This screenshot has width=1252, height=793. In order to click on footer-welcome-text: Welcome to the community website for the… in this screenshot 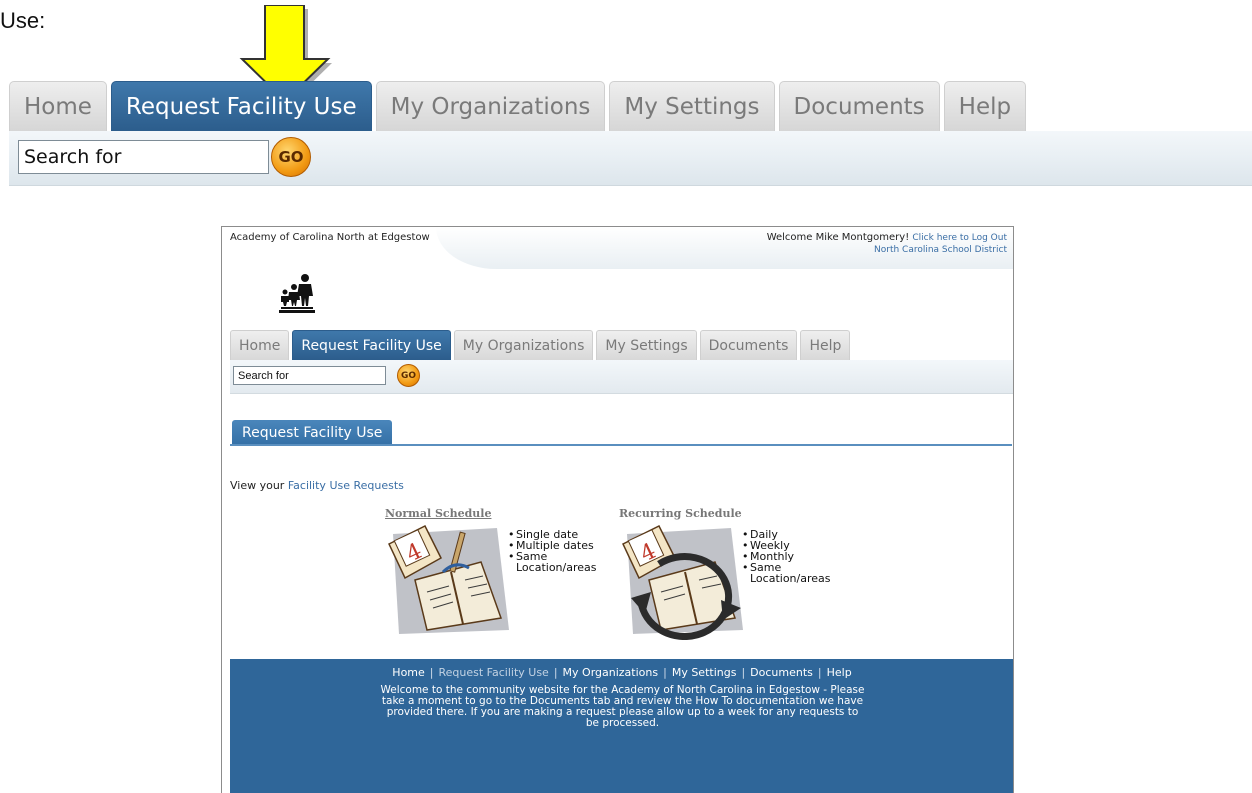, I will do `click(622, 706)`.